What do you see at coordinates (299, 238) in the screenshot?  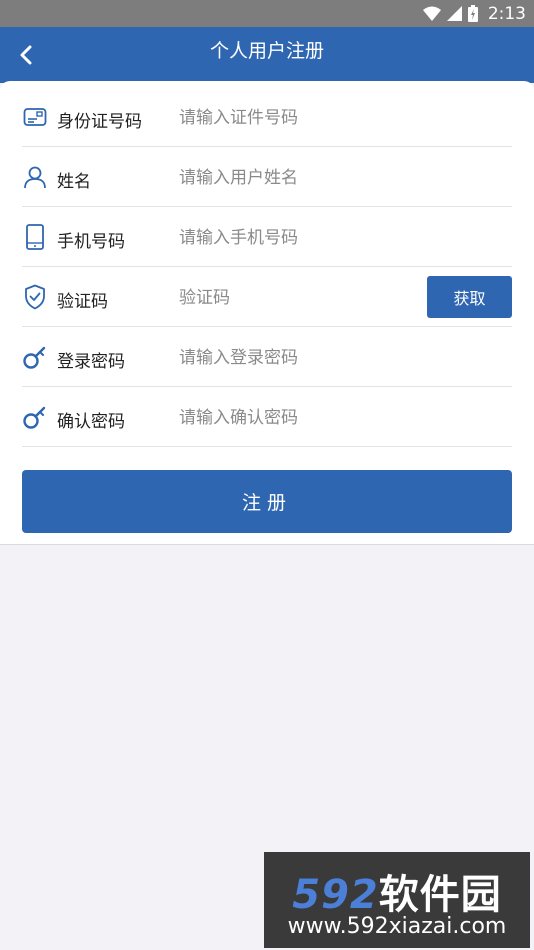 I see `phone-input` at bounding box center [299, 238].